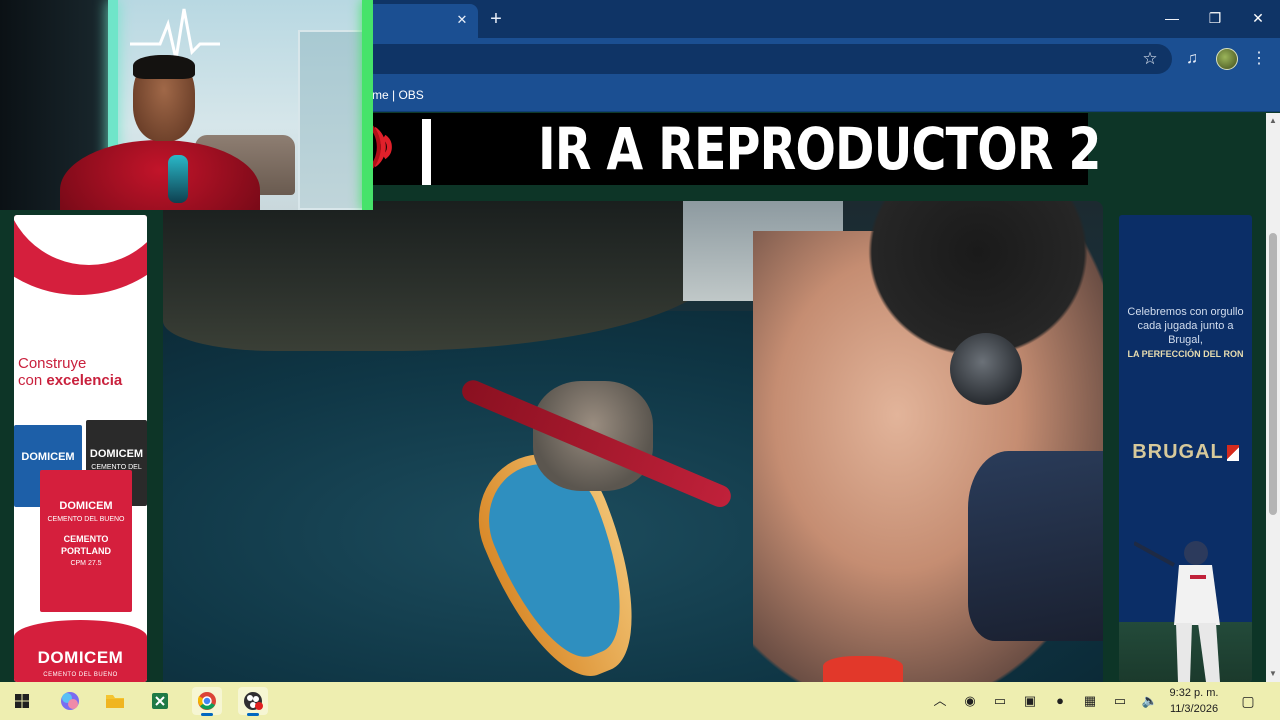  Describe the element at coordinates (1060, 701) in the screenshot. I see `microphone-icon: ●` at that location.